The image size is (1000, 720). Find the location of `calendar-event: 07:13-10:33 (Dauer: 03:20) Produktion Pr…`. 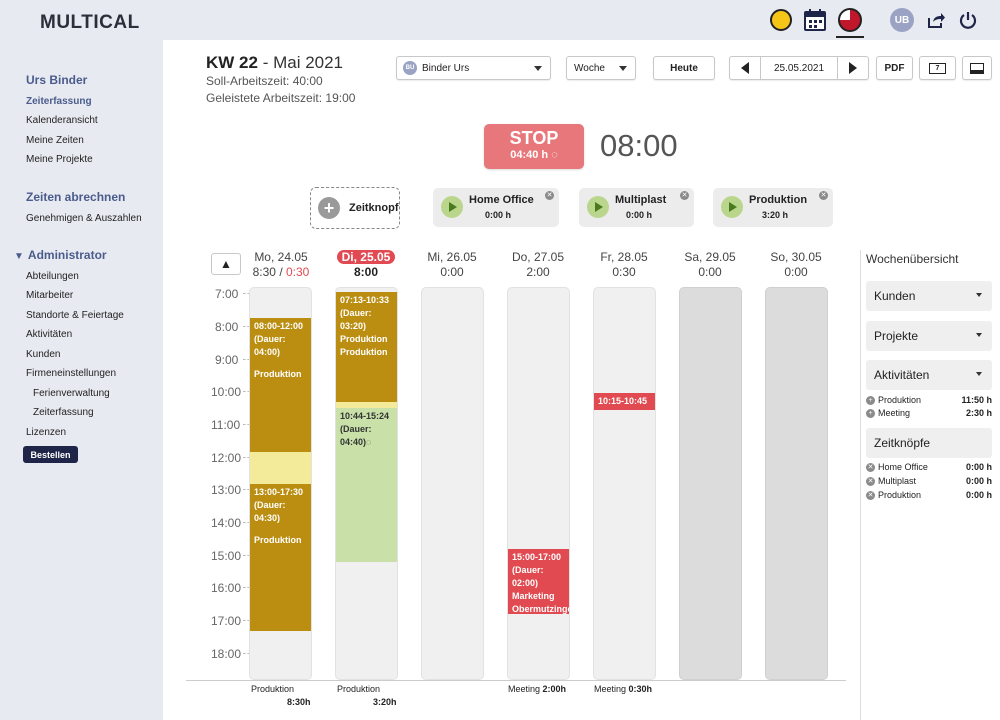

calendar-event: 07:13-10:33 (Dauer: 03:20) Produktion Pr… is located at coordinates (366, 347).